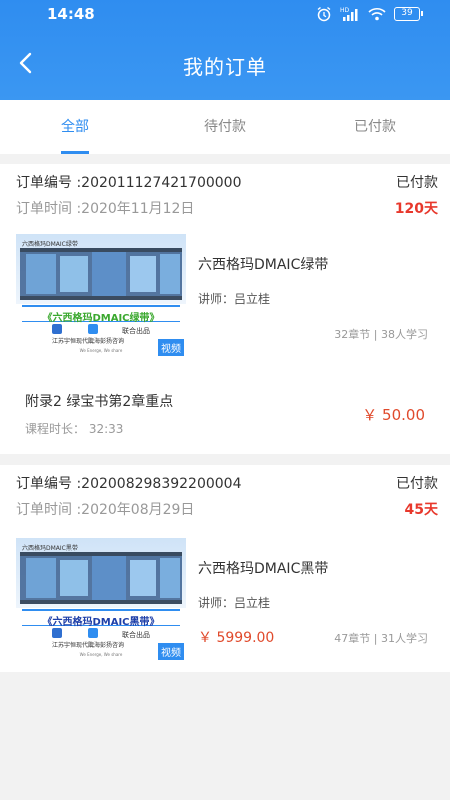  Describe the element at coordinates (375, 127) in the screenshot. I see `tab-paid: 已付款` at that location.